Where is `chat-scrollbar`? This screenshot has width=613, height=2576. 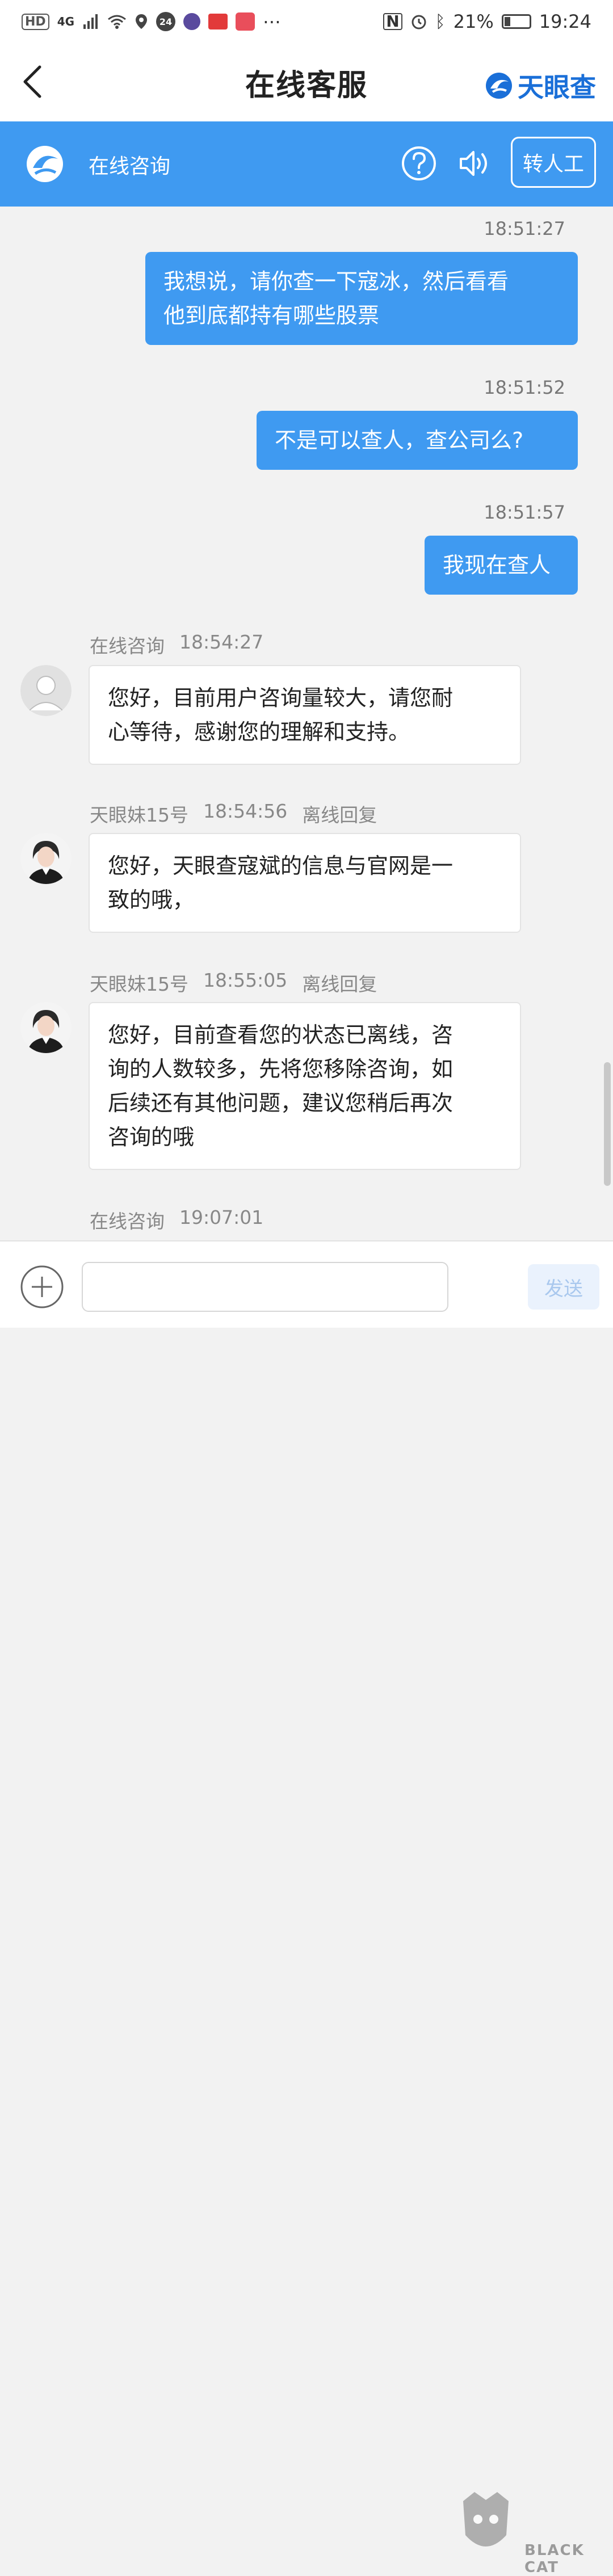
chat-scrollbar is located at coordinates (607, 1124).